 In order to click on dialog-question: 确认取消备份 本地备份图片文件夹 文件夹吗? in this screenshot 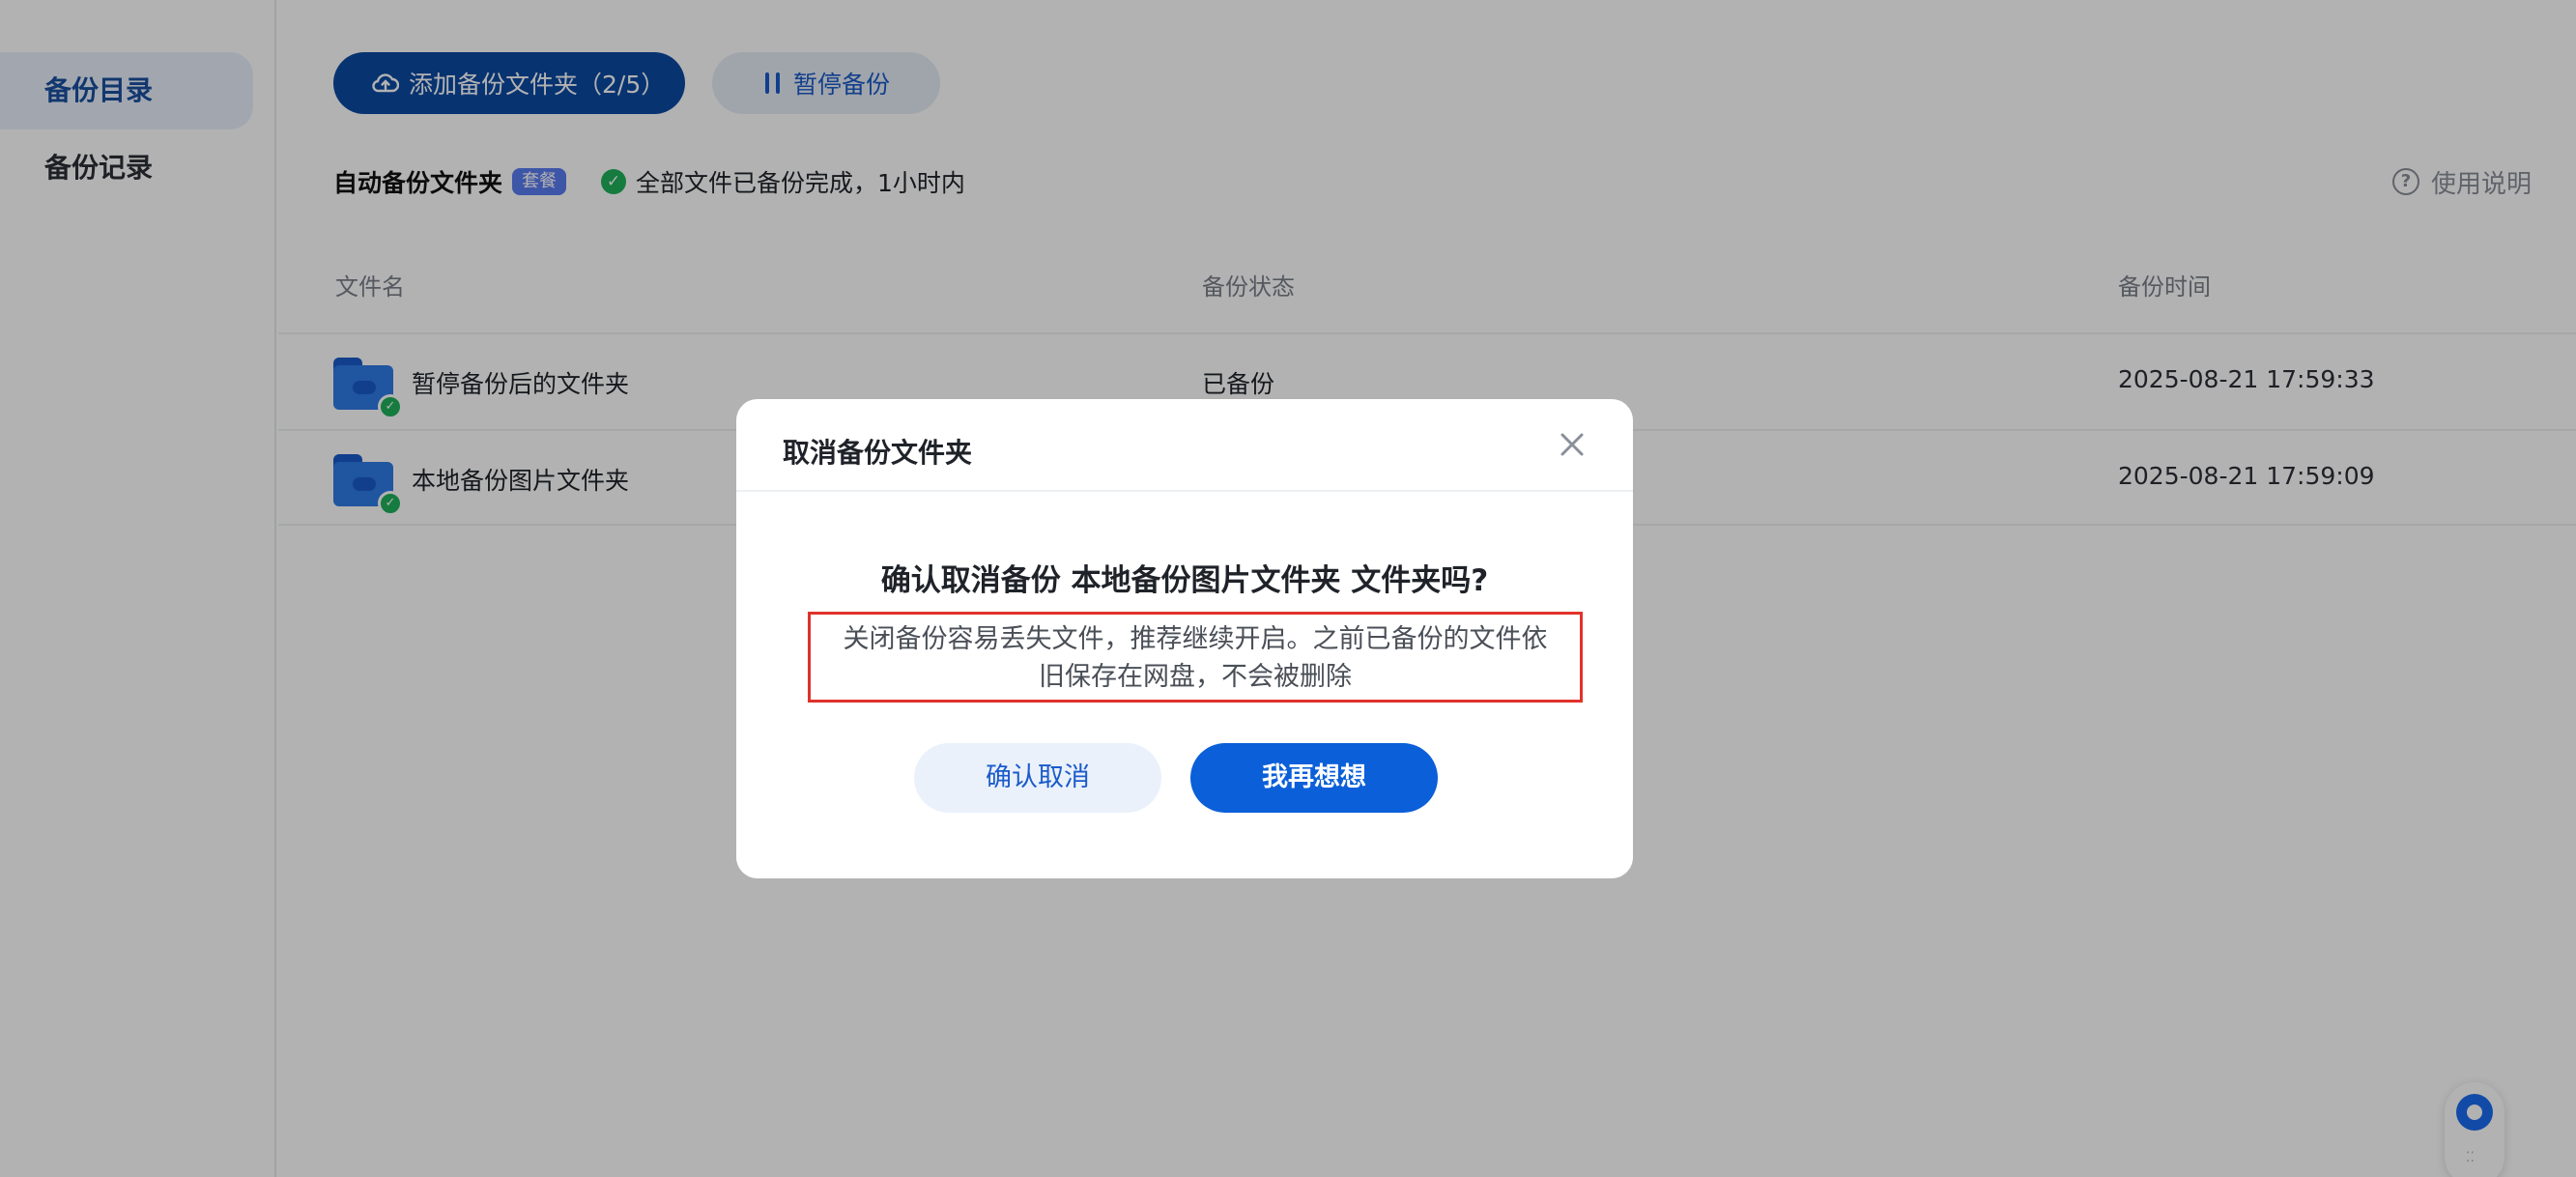, I will do `click(1185, 580)`.